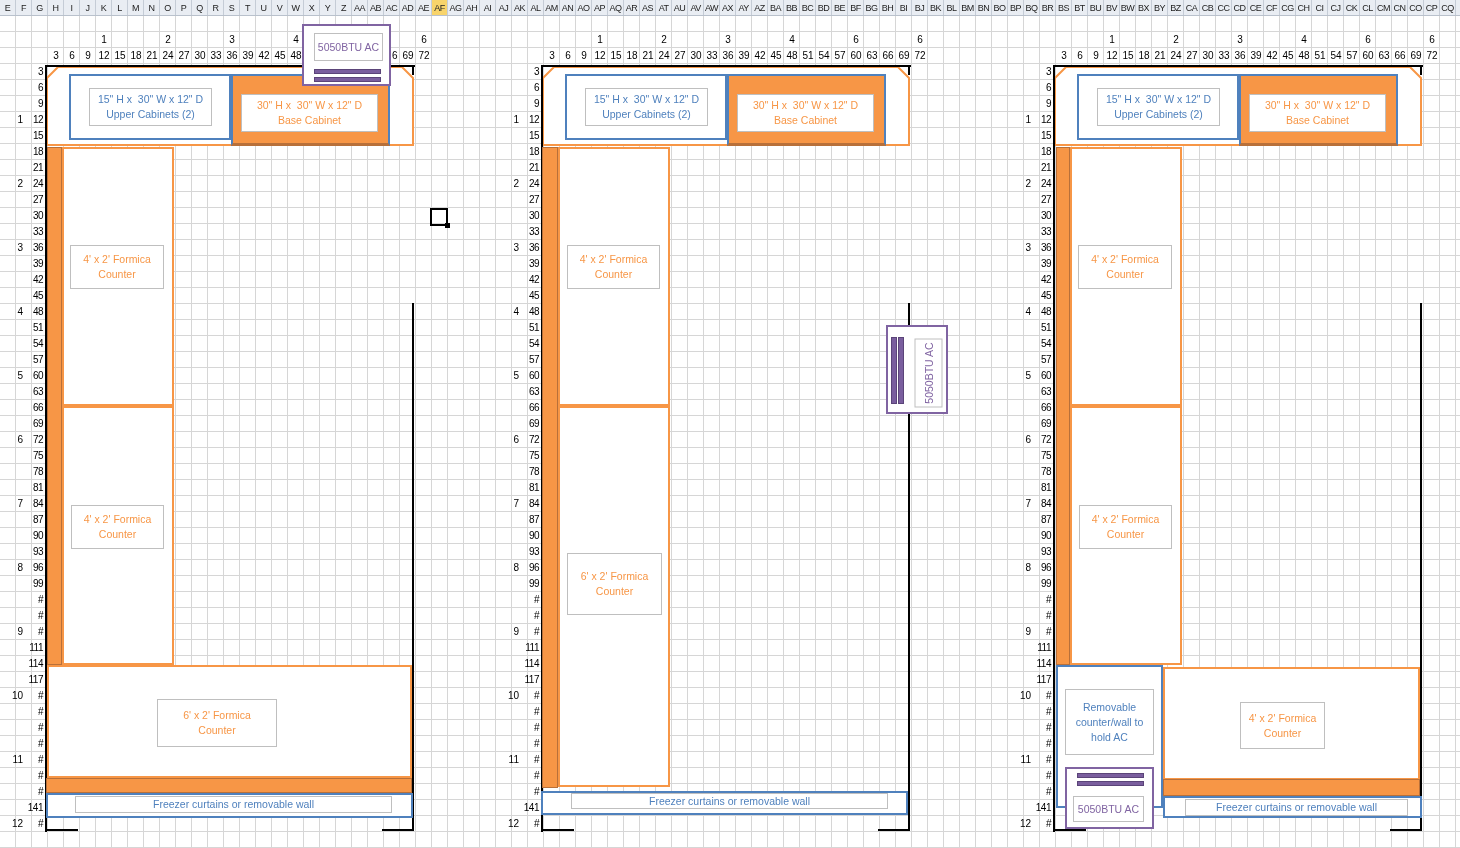 Image resolution: width=1460 pixels, height=848 pixels. Describe the element at coordinates (104, 7) in the screenshot. I see `column-header: K` at that location.